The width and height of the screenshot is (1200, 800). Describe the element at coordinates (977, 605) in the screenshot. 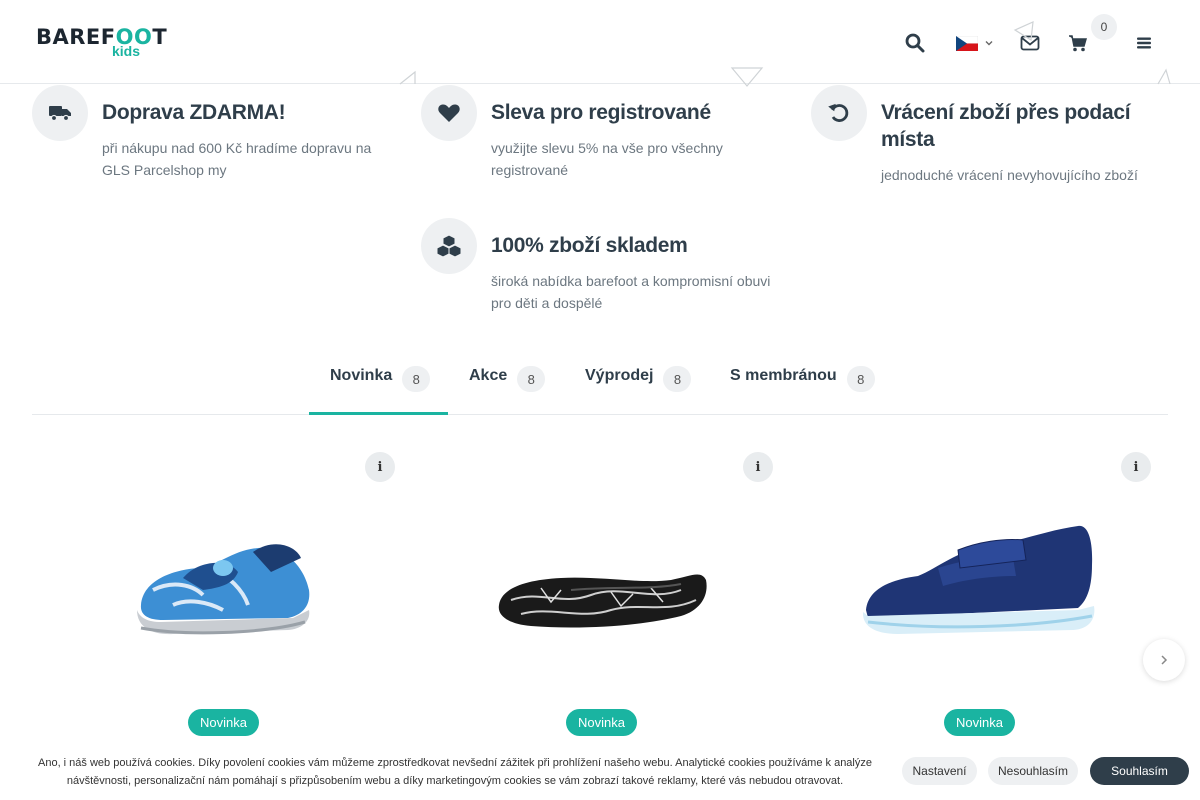

I see `product-image-navy-sneaker` at that location.